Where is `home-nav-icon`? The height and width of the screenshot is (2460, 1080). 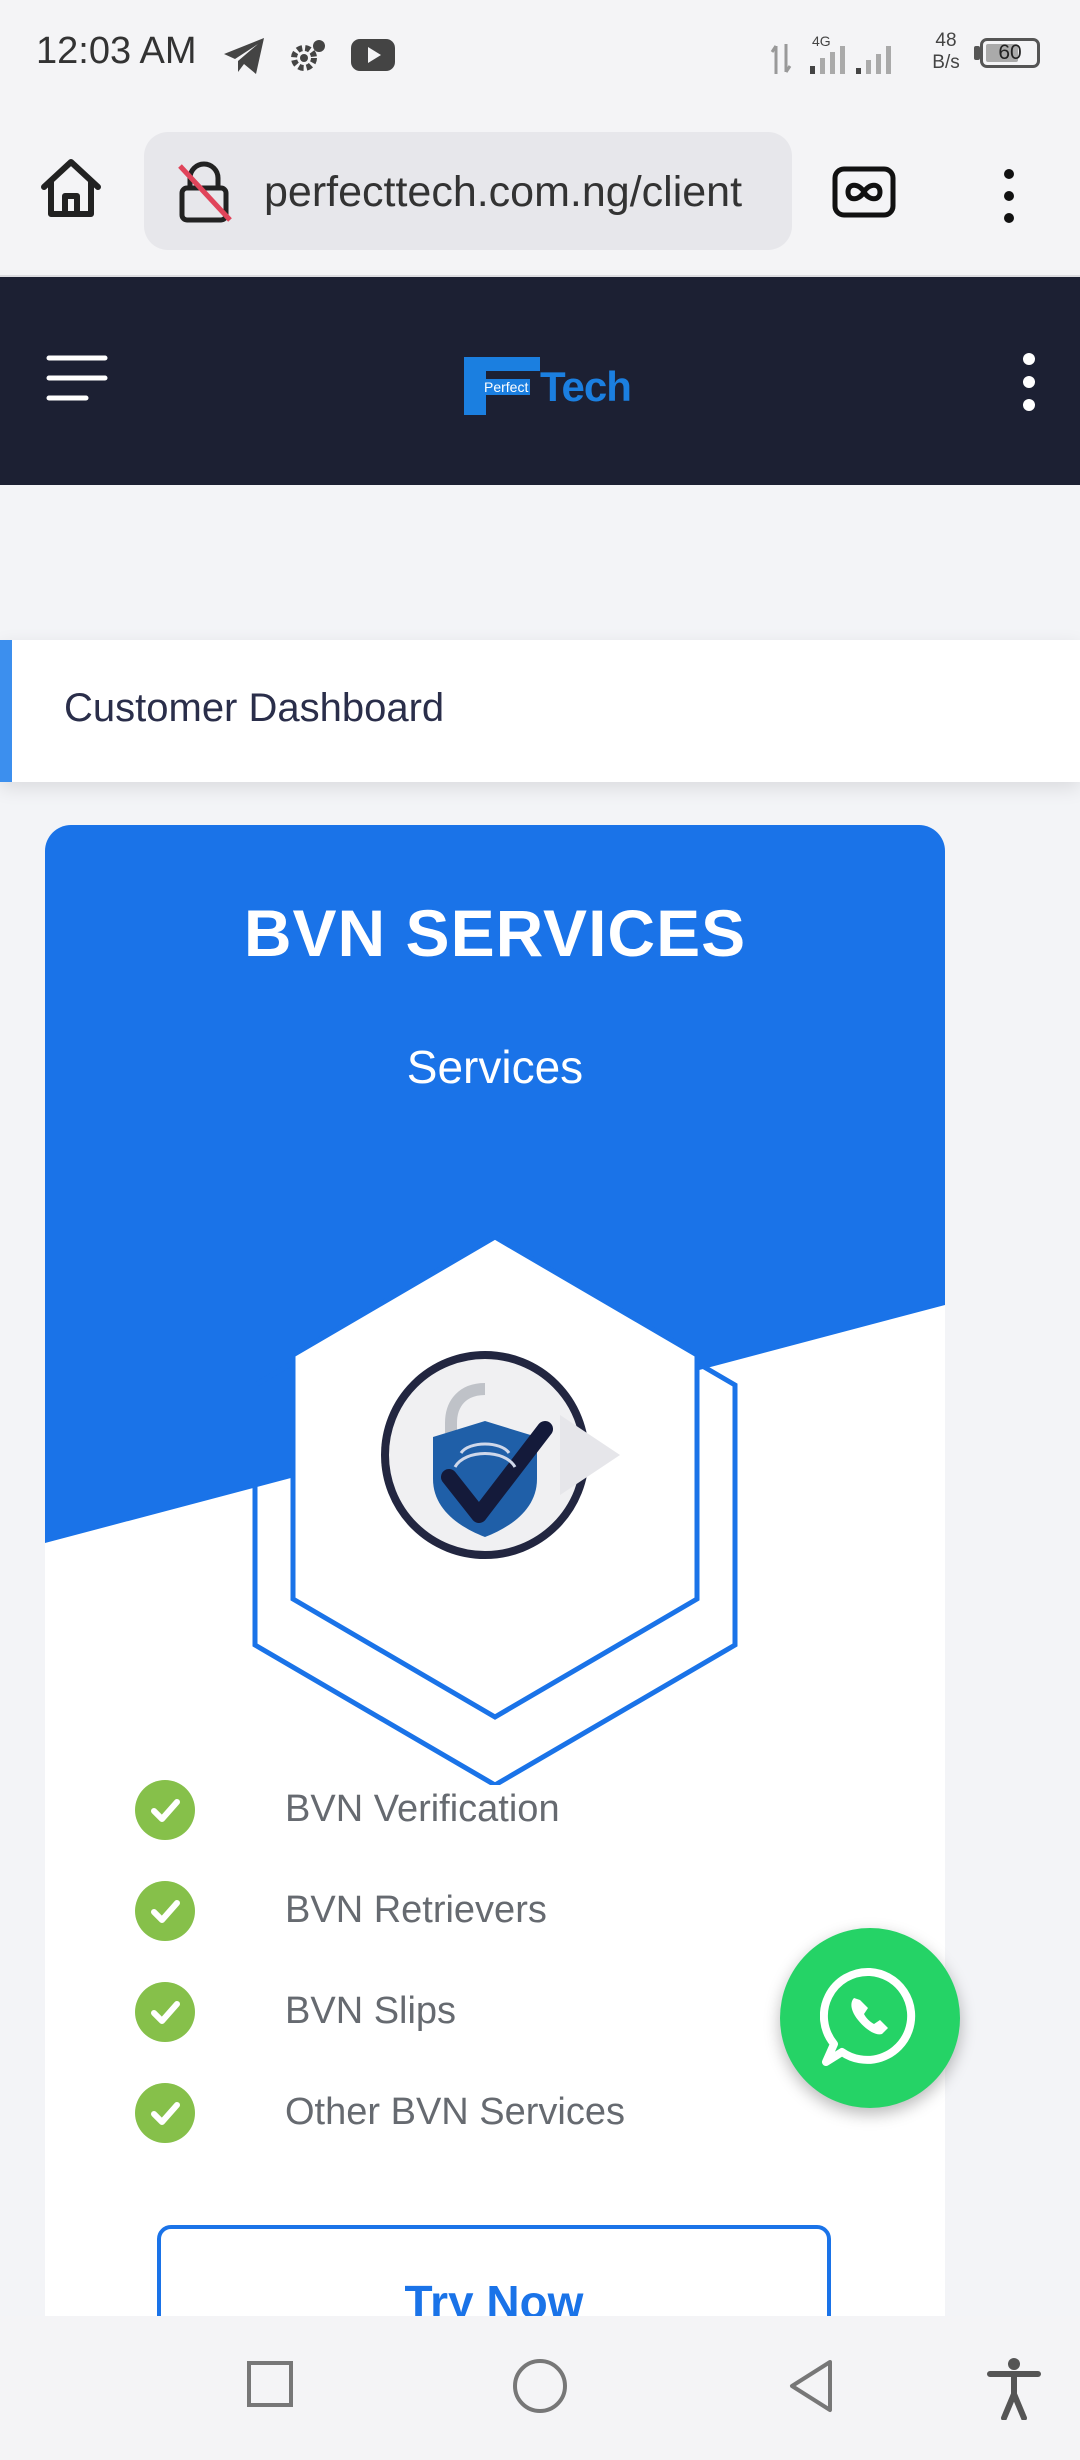
home-nav-icon is located at coordinates (540, 2386).